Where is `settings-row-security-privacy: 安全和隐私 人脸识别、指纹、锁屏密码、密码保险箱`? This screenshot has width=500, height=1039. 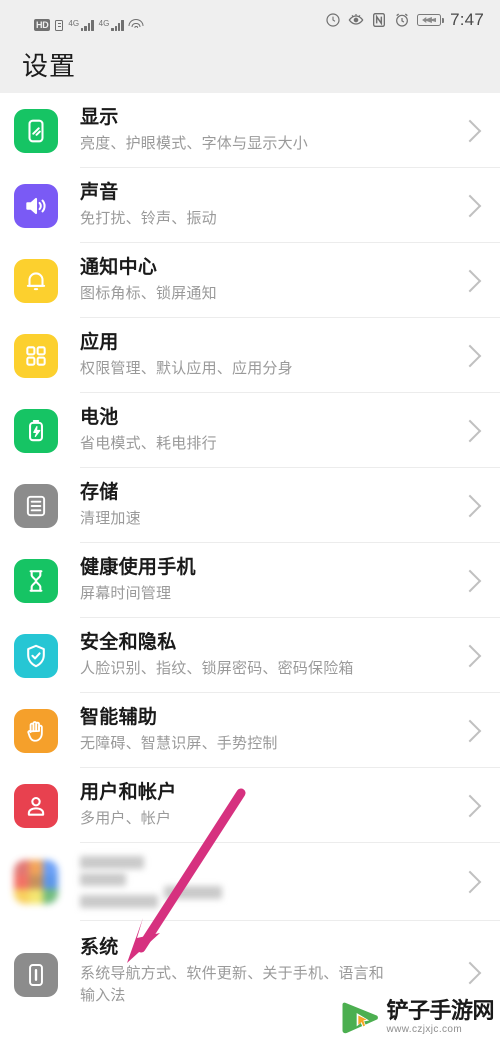
settings-row-security-privacy: 安全和隐私 人脸识别、指纹、锁屏密码、密码保险箱 is located at coordinates (250, 655).